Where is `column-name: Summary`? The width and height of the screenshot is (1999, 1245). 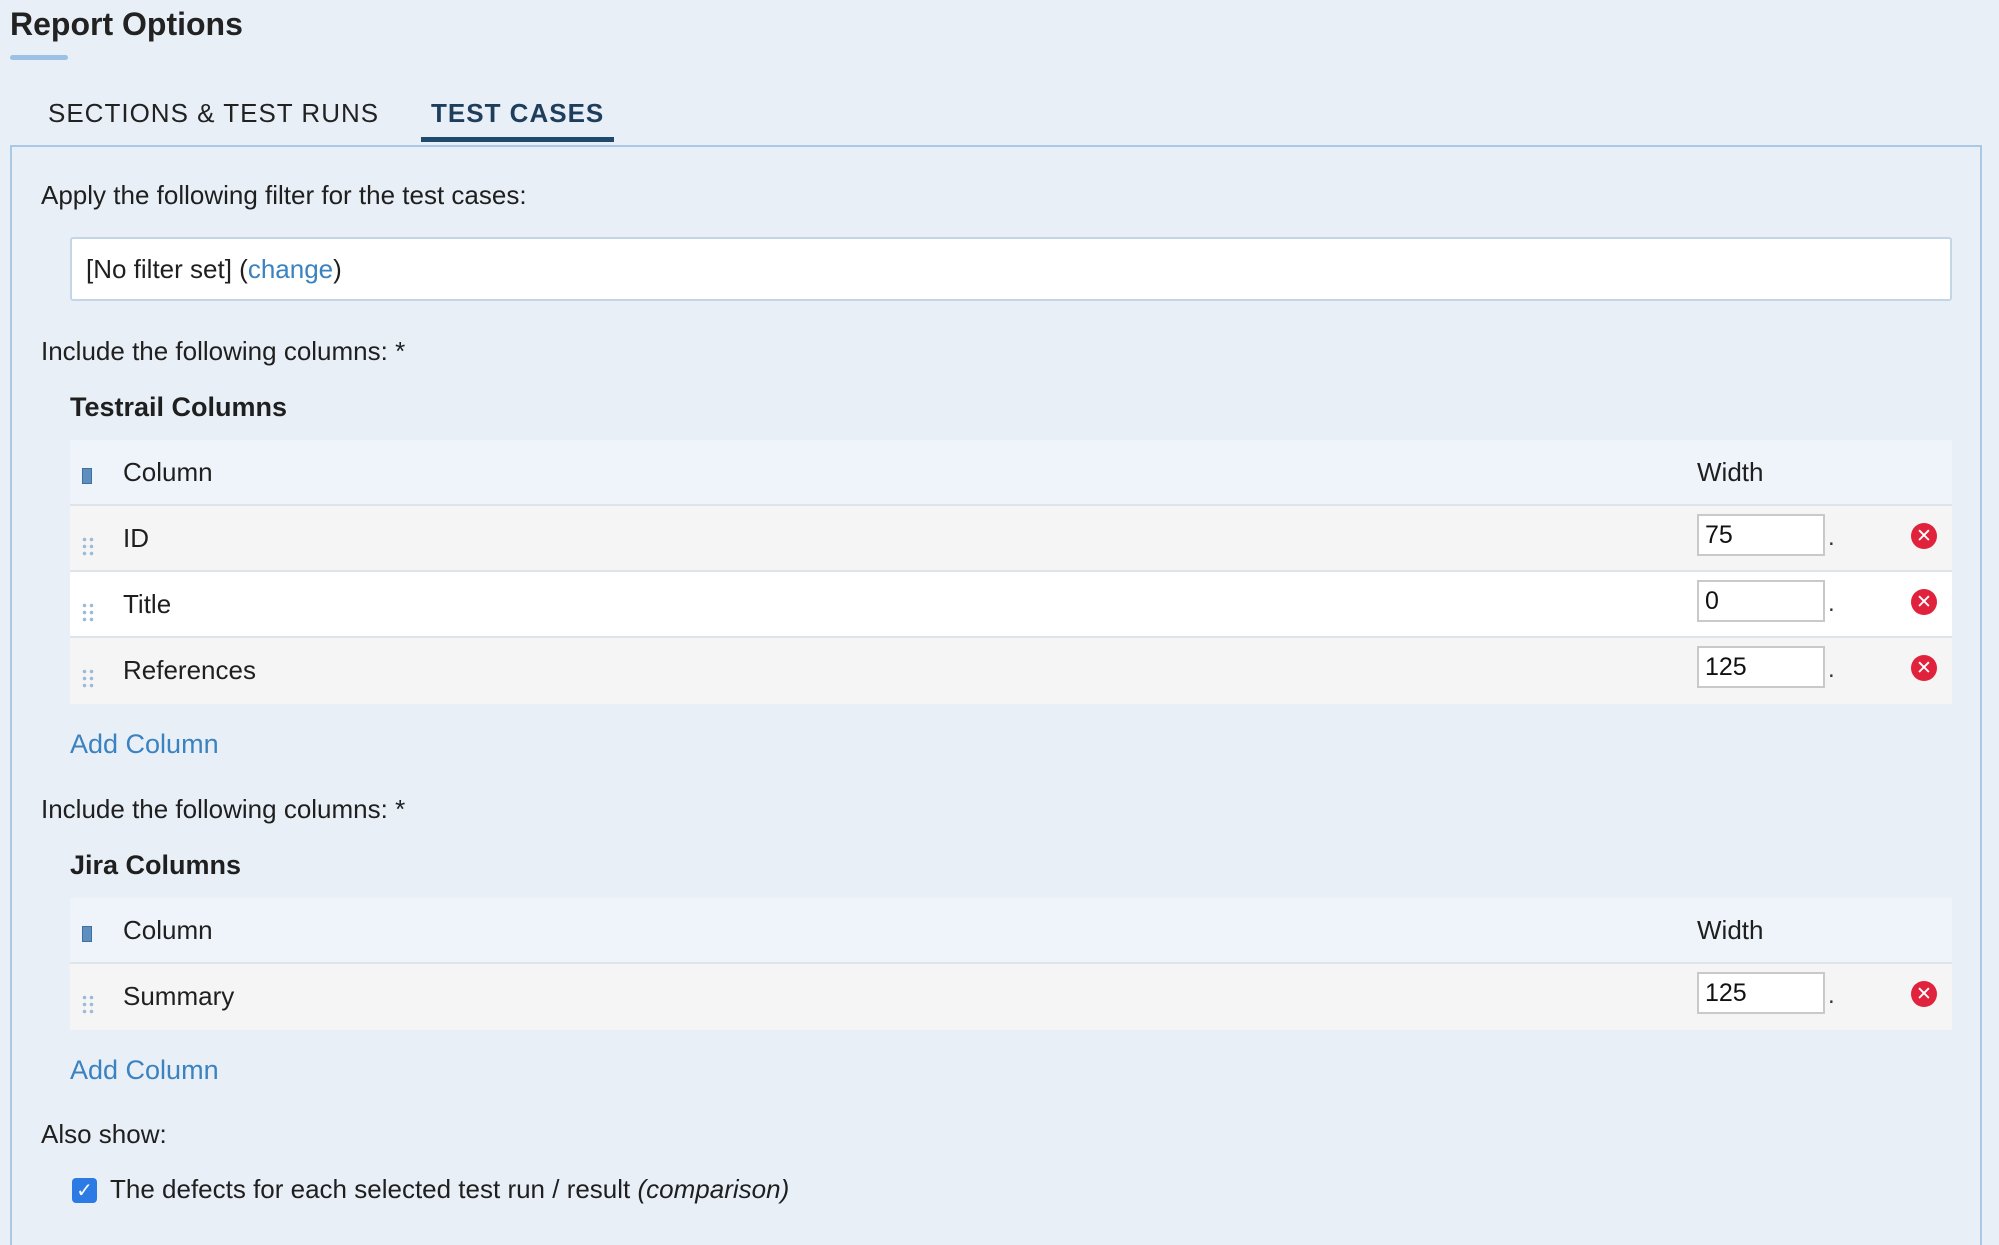
column-name: Summary is located at coordinates (179, 996).